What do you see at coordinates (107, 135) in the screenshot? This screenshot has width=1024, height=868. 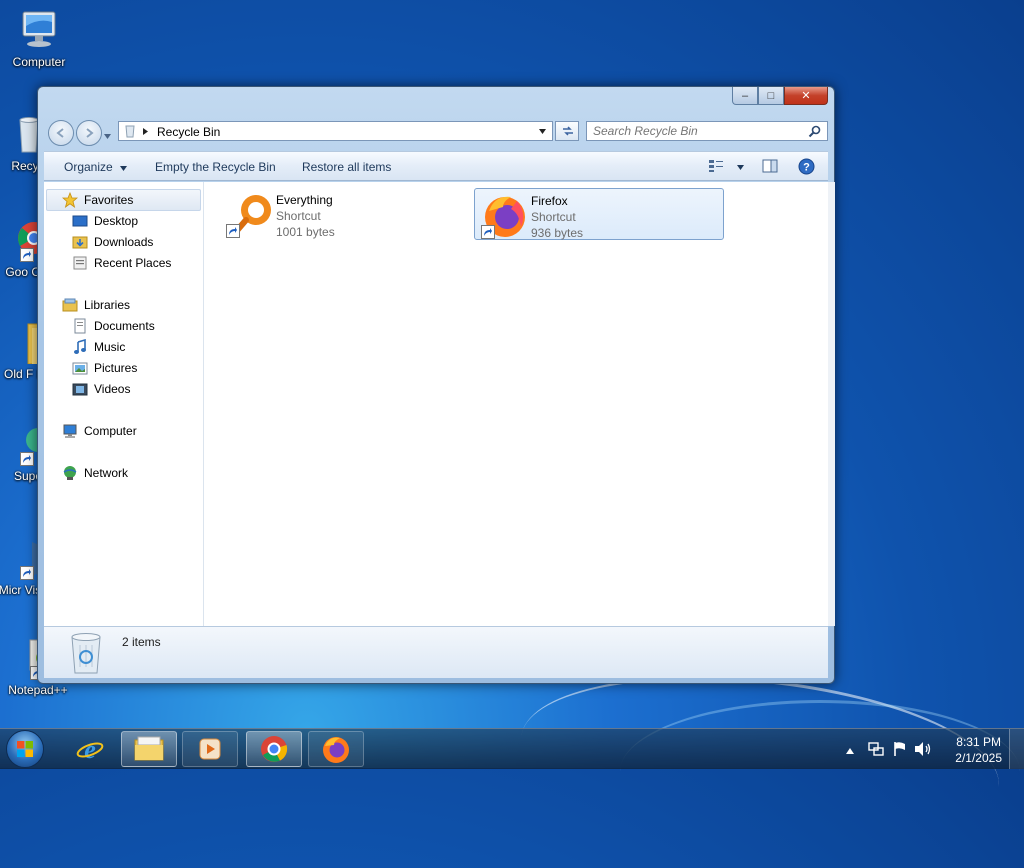 I see `recent-pages-chevron-icon` at bounding box center [107, 135].